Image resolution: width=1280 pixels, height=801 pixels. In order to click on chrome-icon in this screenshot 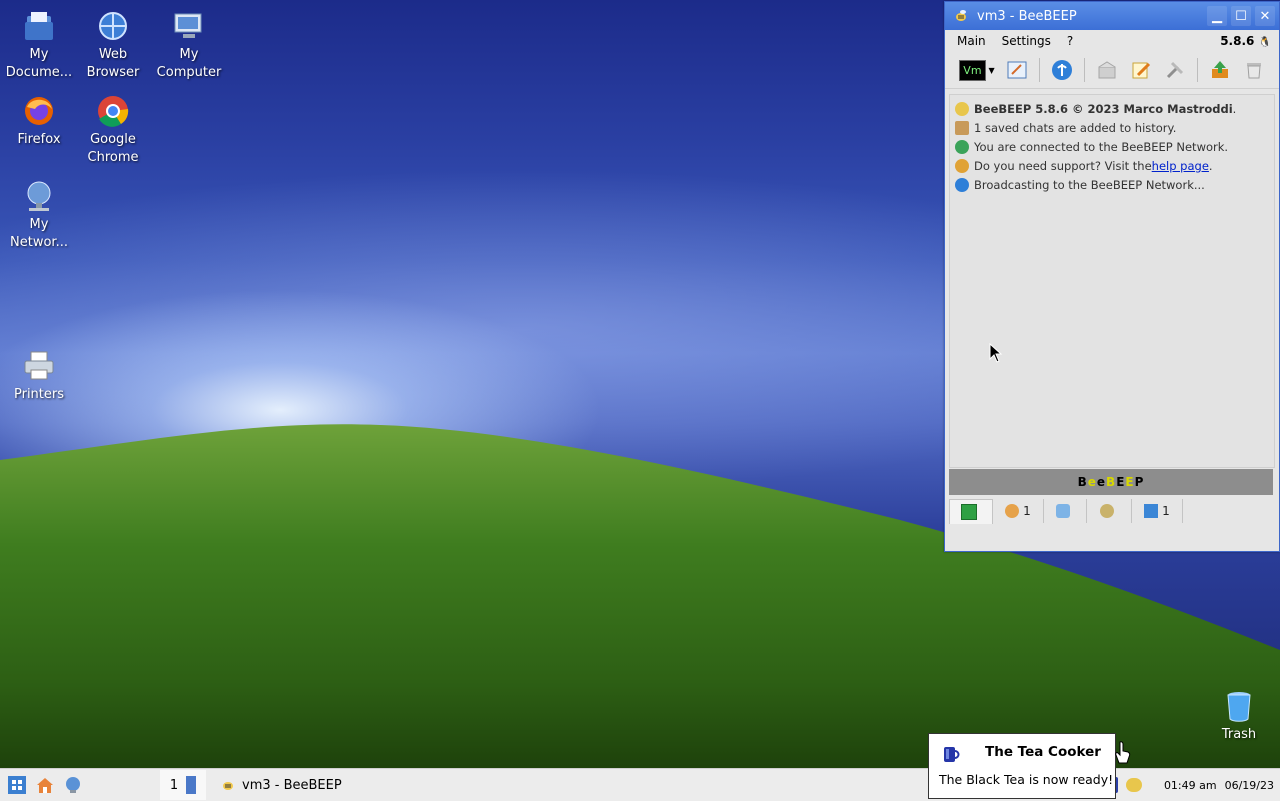, I will do `click(113, 111)`.